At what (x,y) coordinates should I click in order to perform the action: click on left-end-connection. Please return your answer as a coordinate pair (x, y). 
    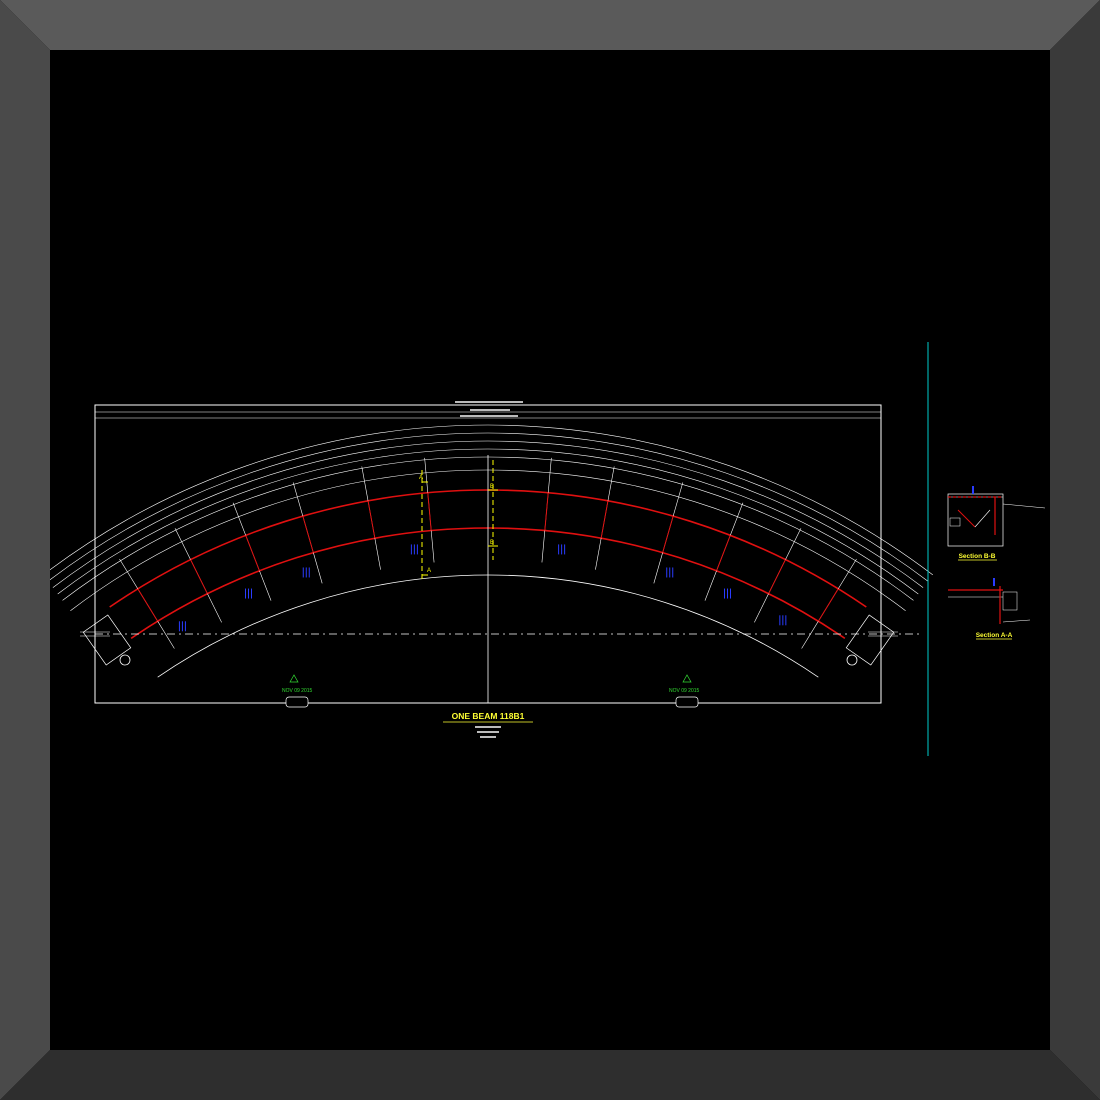
    Looking at the image, I should click on (106, 640).